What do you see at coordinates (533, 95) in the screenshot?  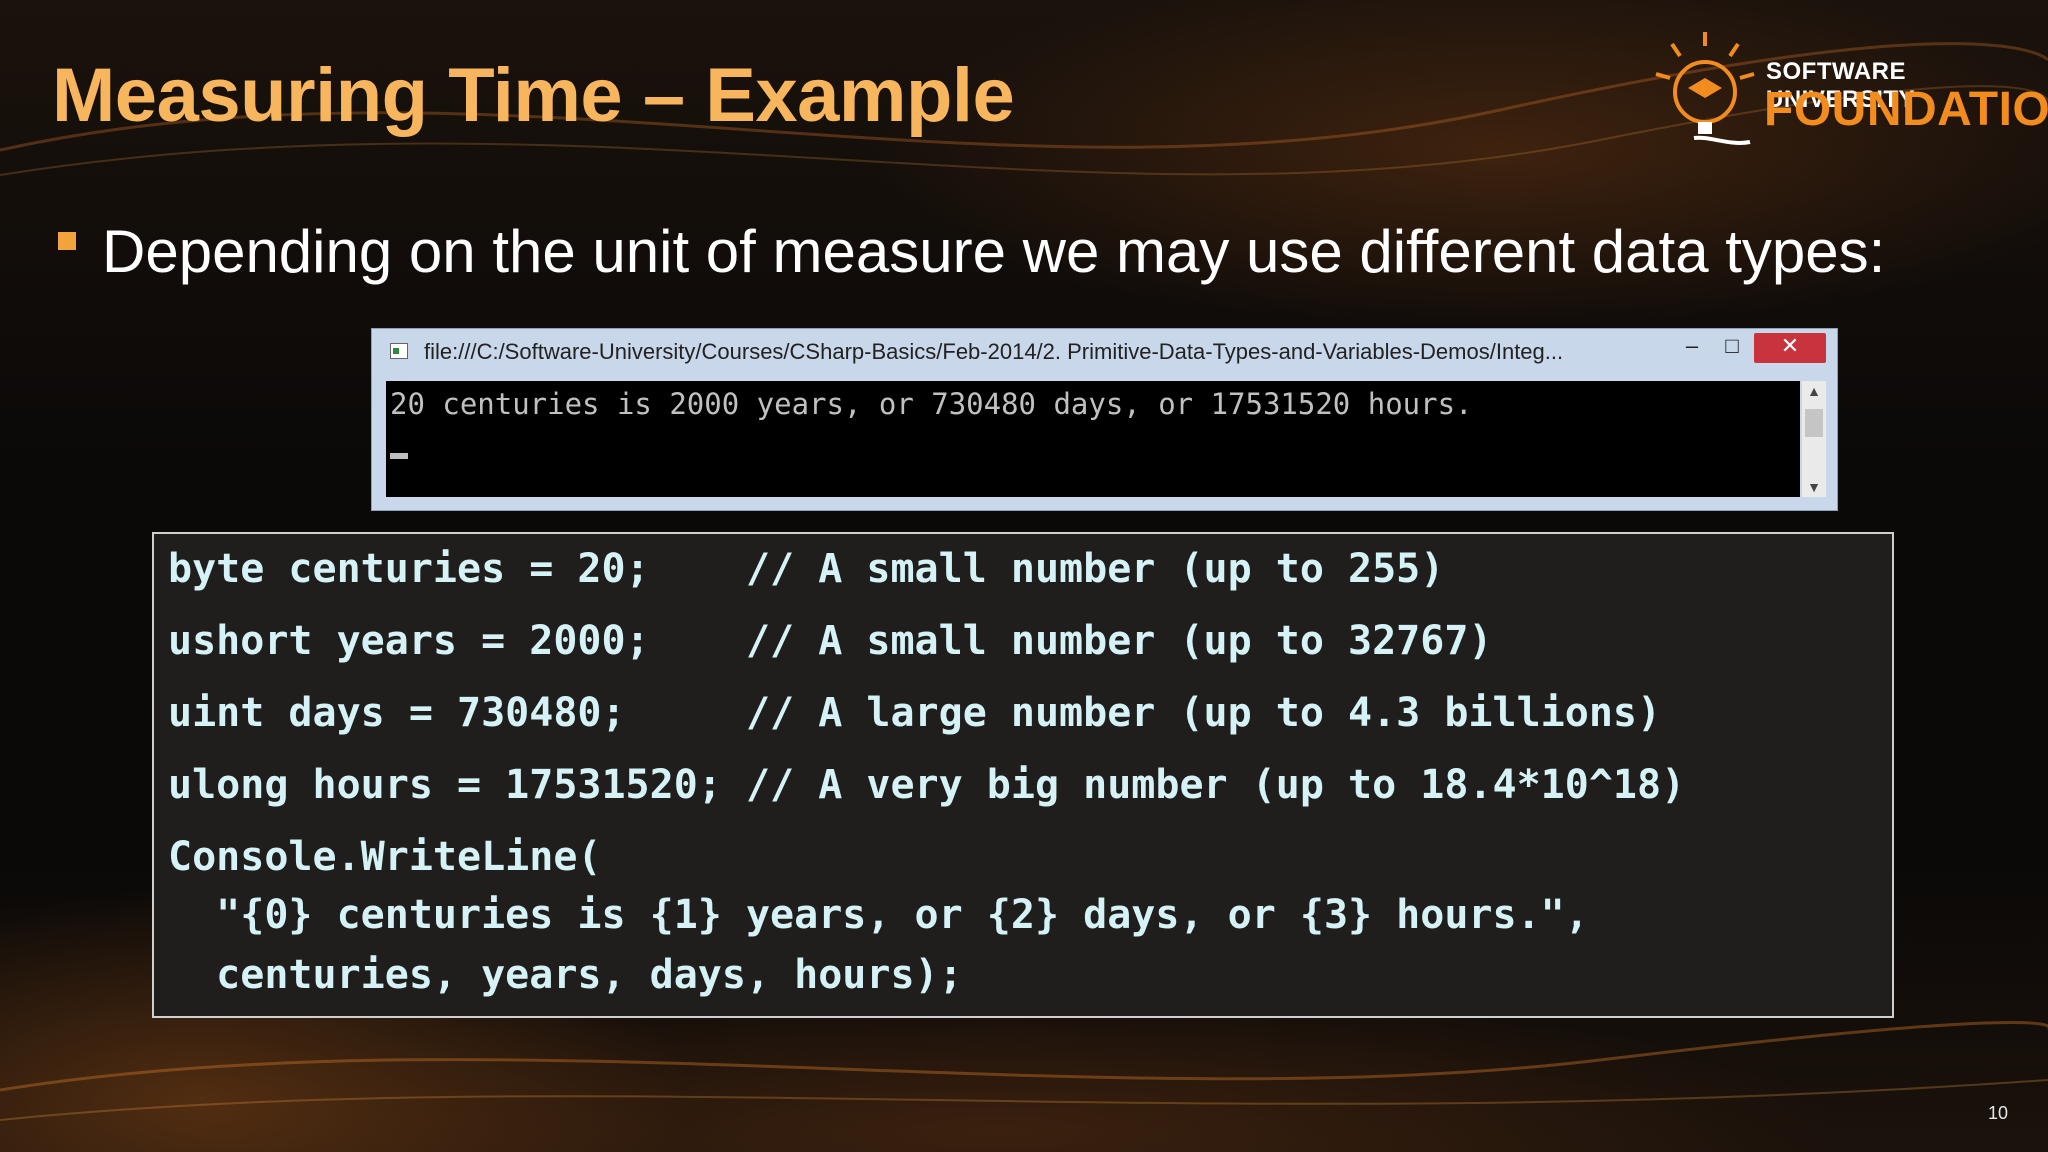 I see `slide-title: Measuring Time – Example` at bounding box center [533, 95].